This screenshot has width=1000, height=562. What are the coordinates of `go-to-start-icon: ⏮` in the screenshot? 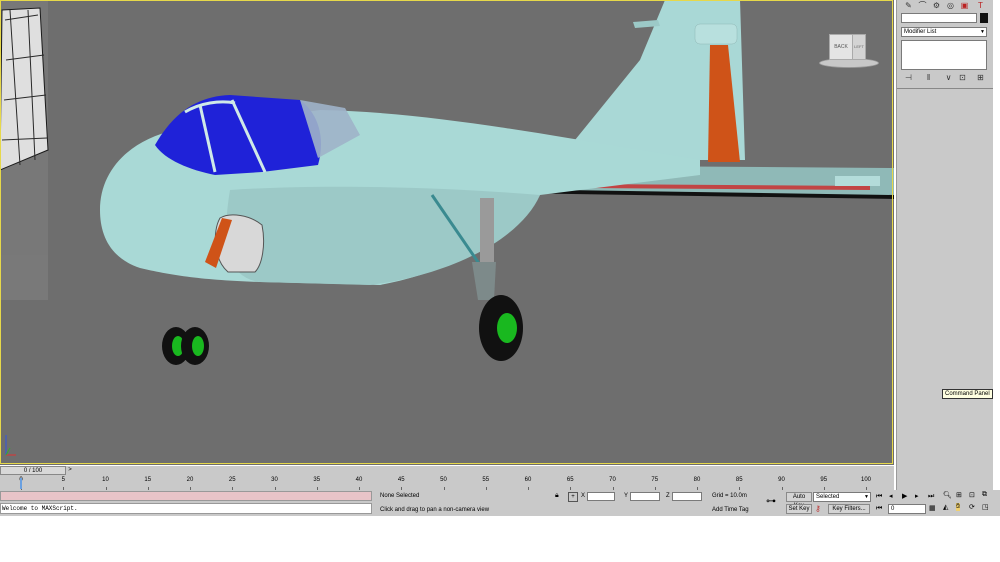 It's located at (879, 497).